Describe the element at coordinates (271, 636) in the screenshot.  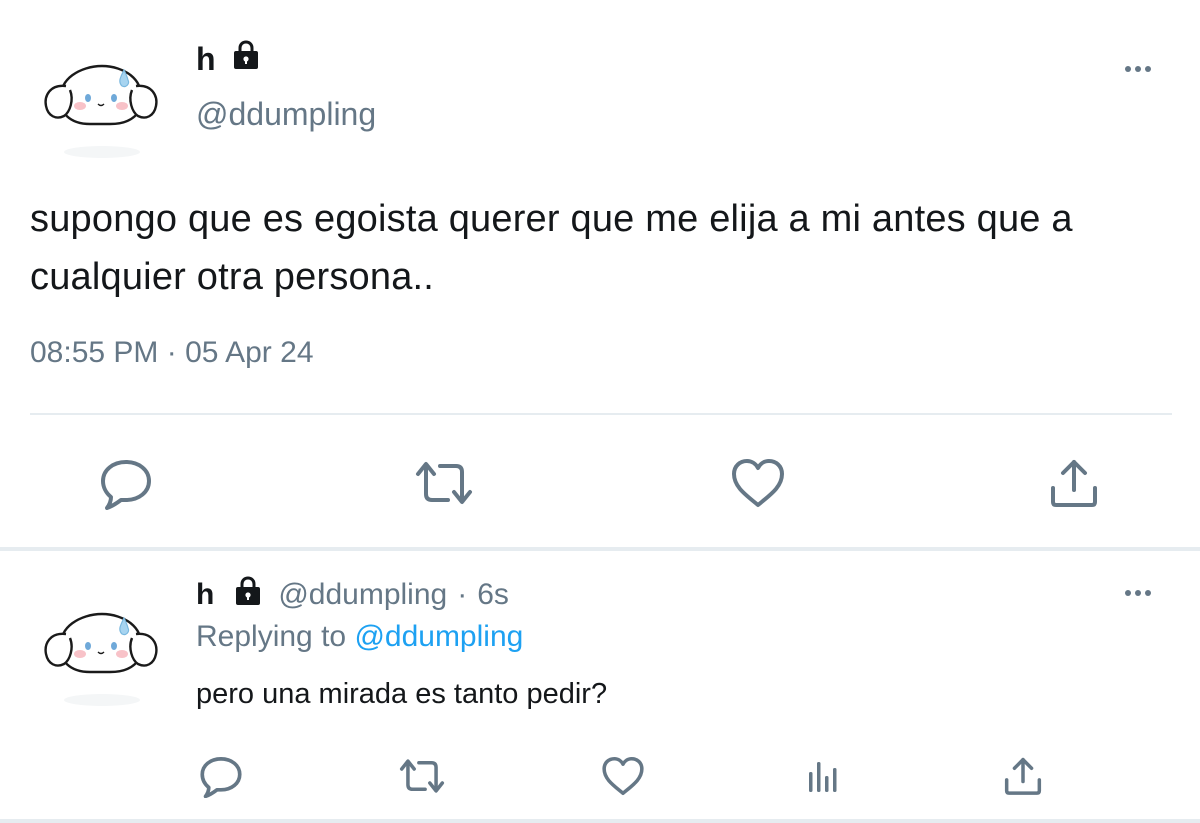
I see `replying-to-label: Replying to` at that location.